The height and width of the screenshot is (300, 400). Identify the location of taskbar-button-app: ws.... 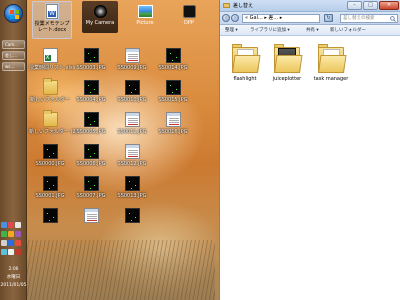
(13, 66).